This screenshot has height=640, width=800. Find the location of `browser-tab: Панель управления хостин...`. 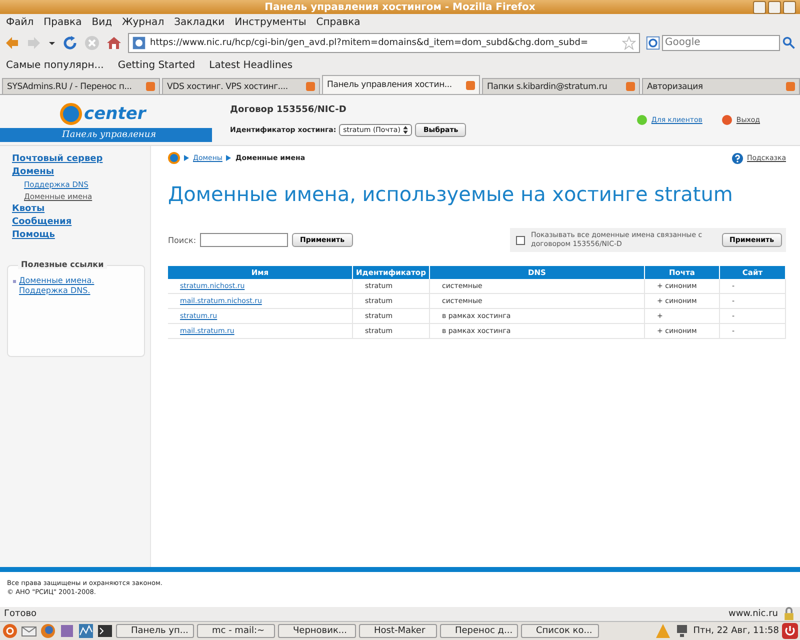

browser-tab: Панель управления хостин... is located at coordinates (401, 84).